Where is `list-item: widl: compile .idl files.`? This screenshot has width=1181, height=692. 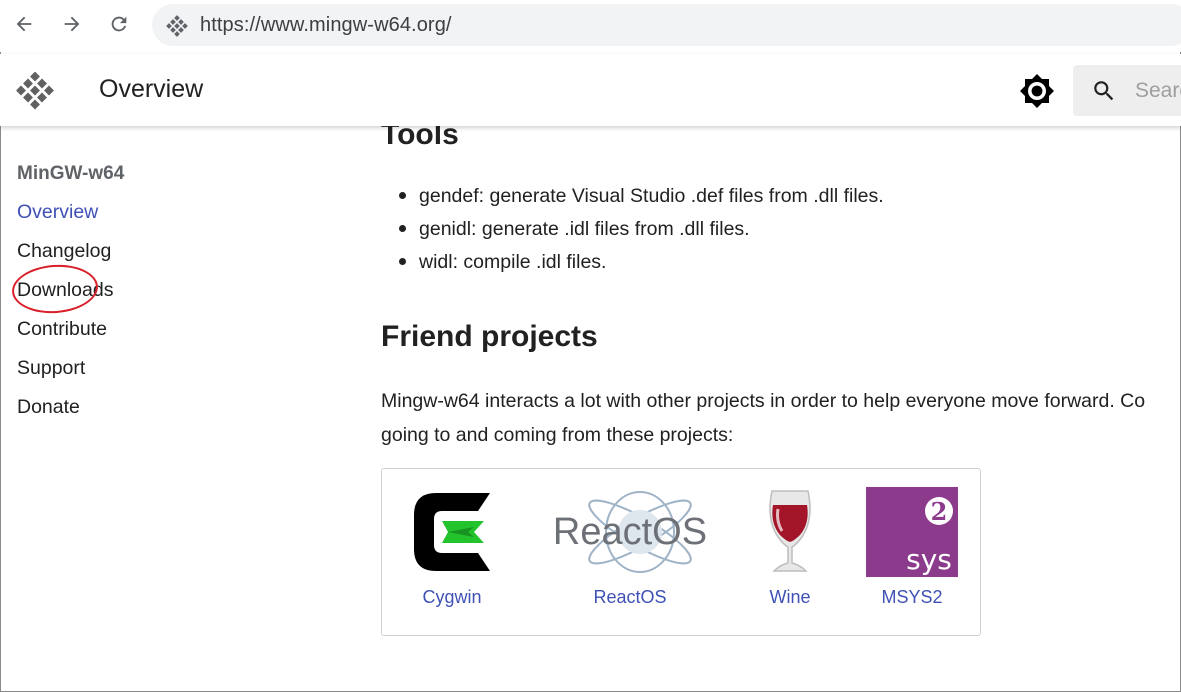
list-item: widl: compile .idl files. is located at coordinates (641, 266).